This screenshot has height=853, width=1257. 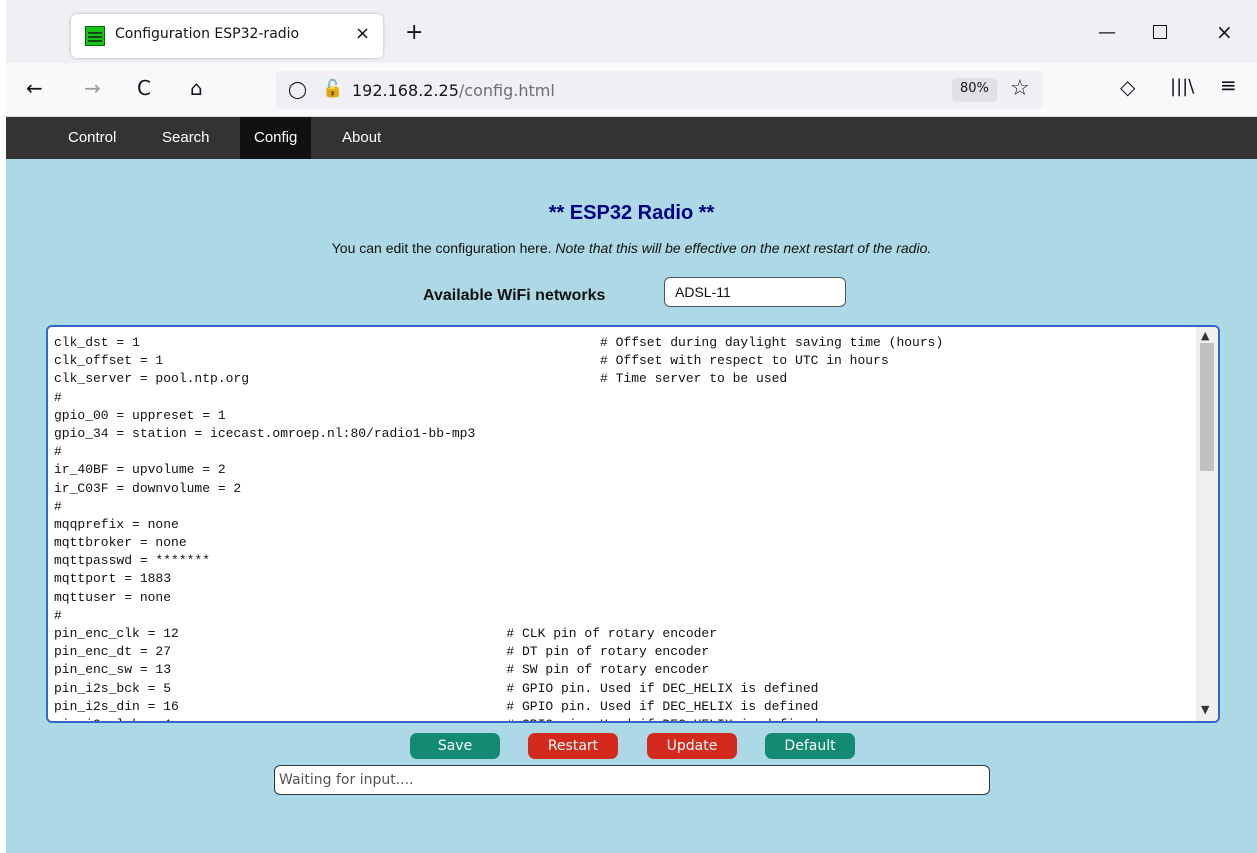 What do you see at coordinates (132, 561) in the screenshot?
I see `config-line-setting: mqttpasswd = *******` at bounding box center [132, 561].